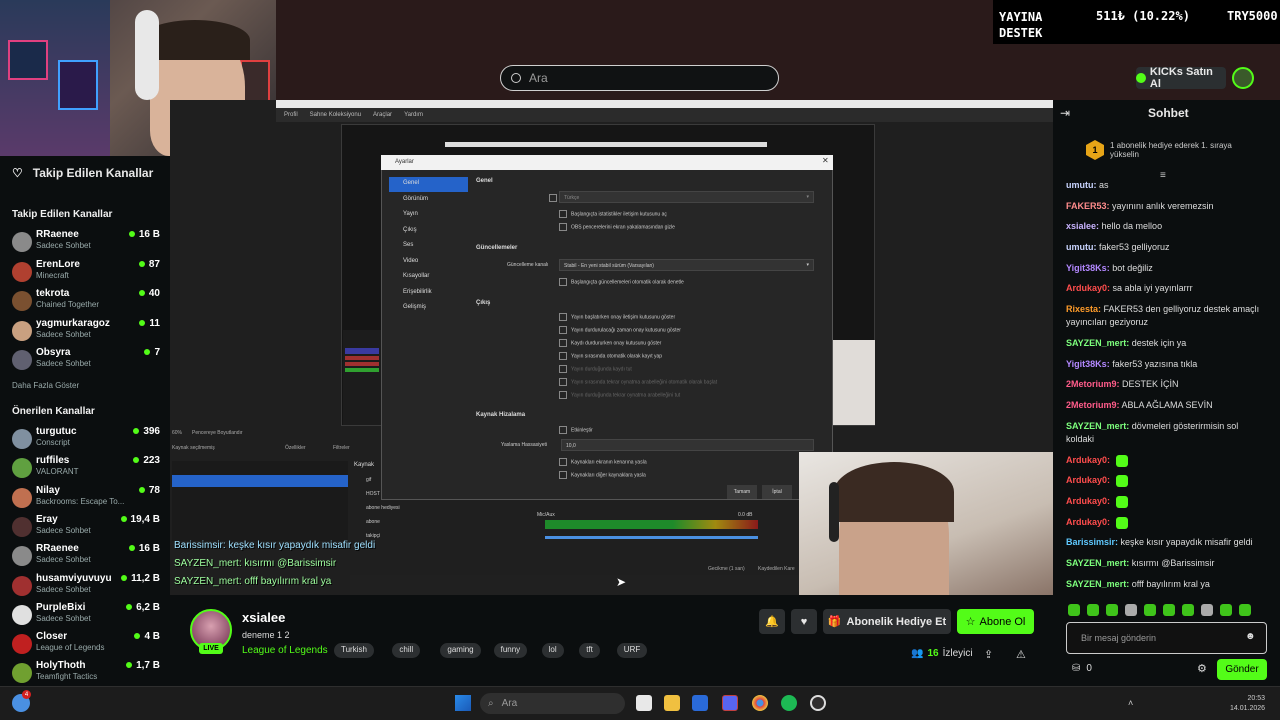 The width and height of the screenshot is (1280, 720). I want to click on language-select: Türkçe ▾, so click(686, 197).